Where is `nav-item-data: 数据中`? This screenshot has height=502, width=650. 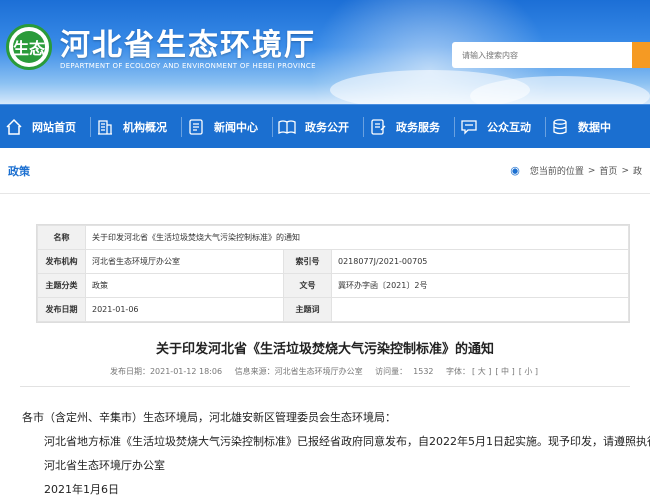 nav-item-data: 数据中 is located at coordinates (585, 127).